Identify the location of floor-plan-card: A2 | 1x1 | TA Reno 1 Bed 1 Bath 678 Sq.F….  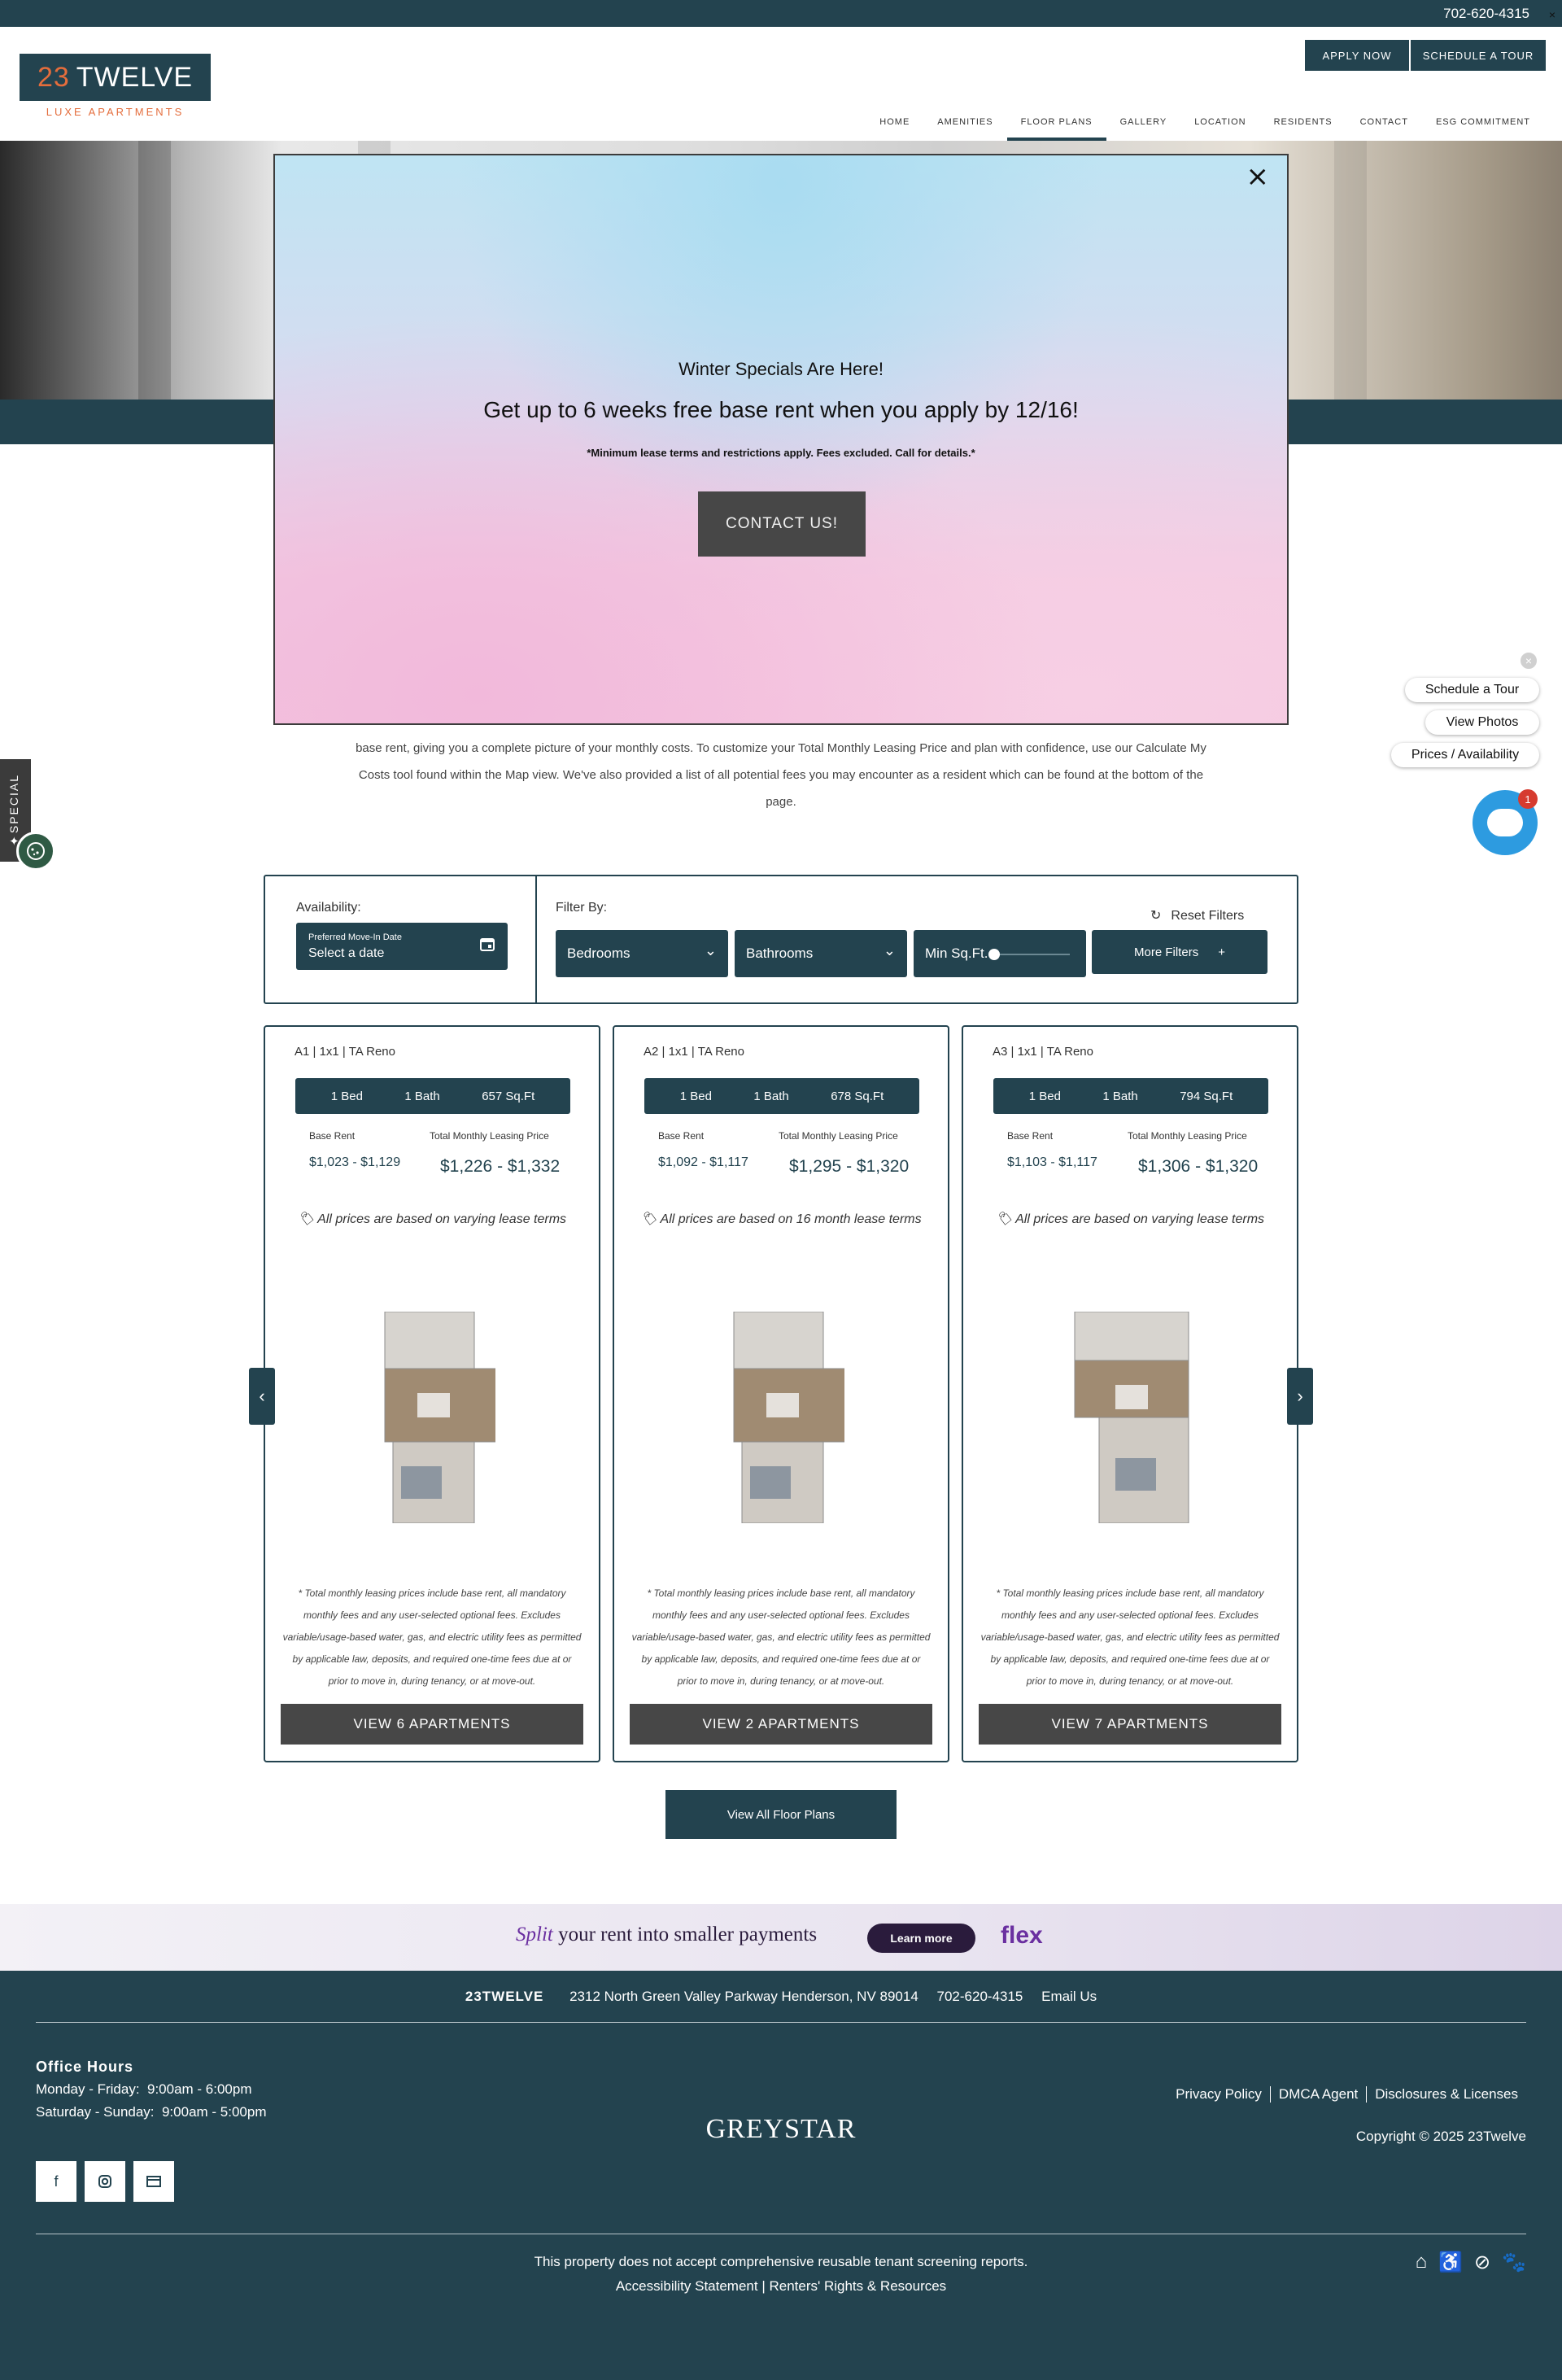
(781, 1394).